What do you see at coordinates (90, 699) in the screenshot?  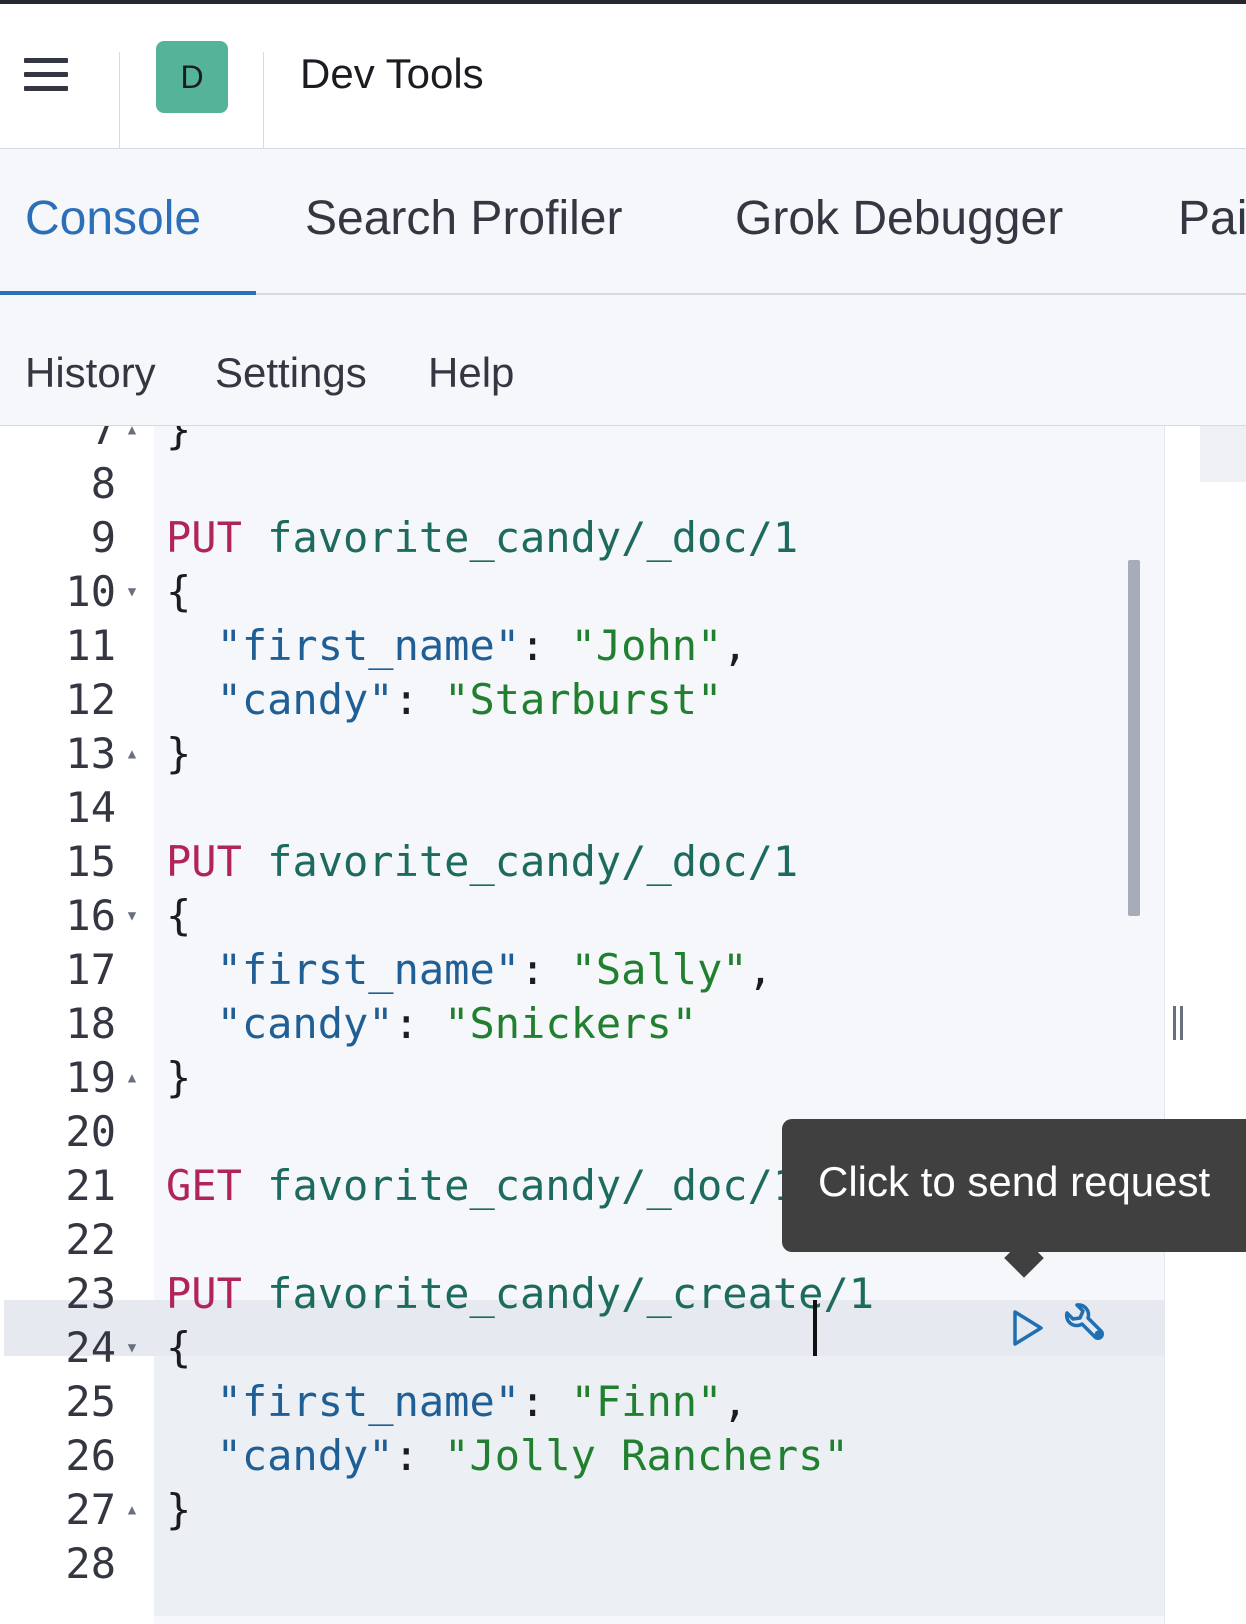 I see `line-number: 12` at bounding box center [90, 699].